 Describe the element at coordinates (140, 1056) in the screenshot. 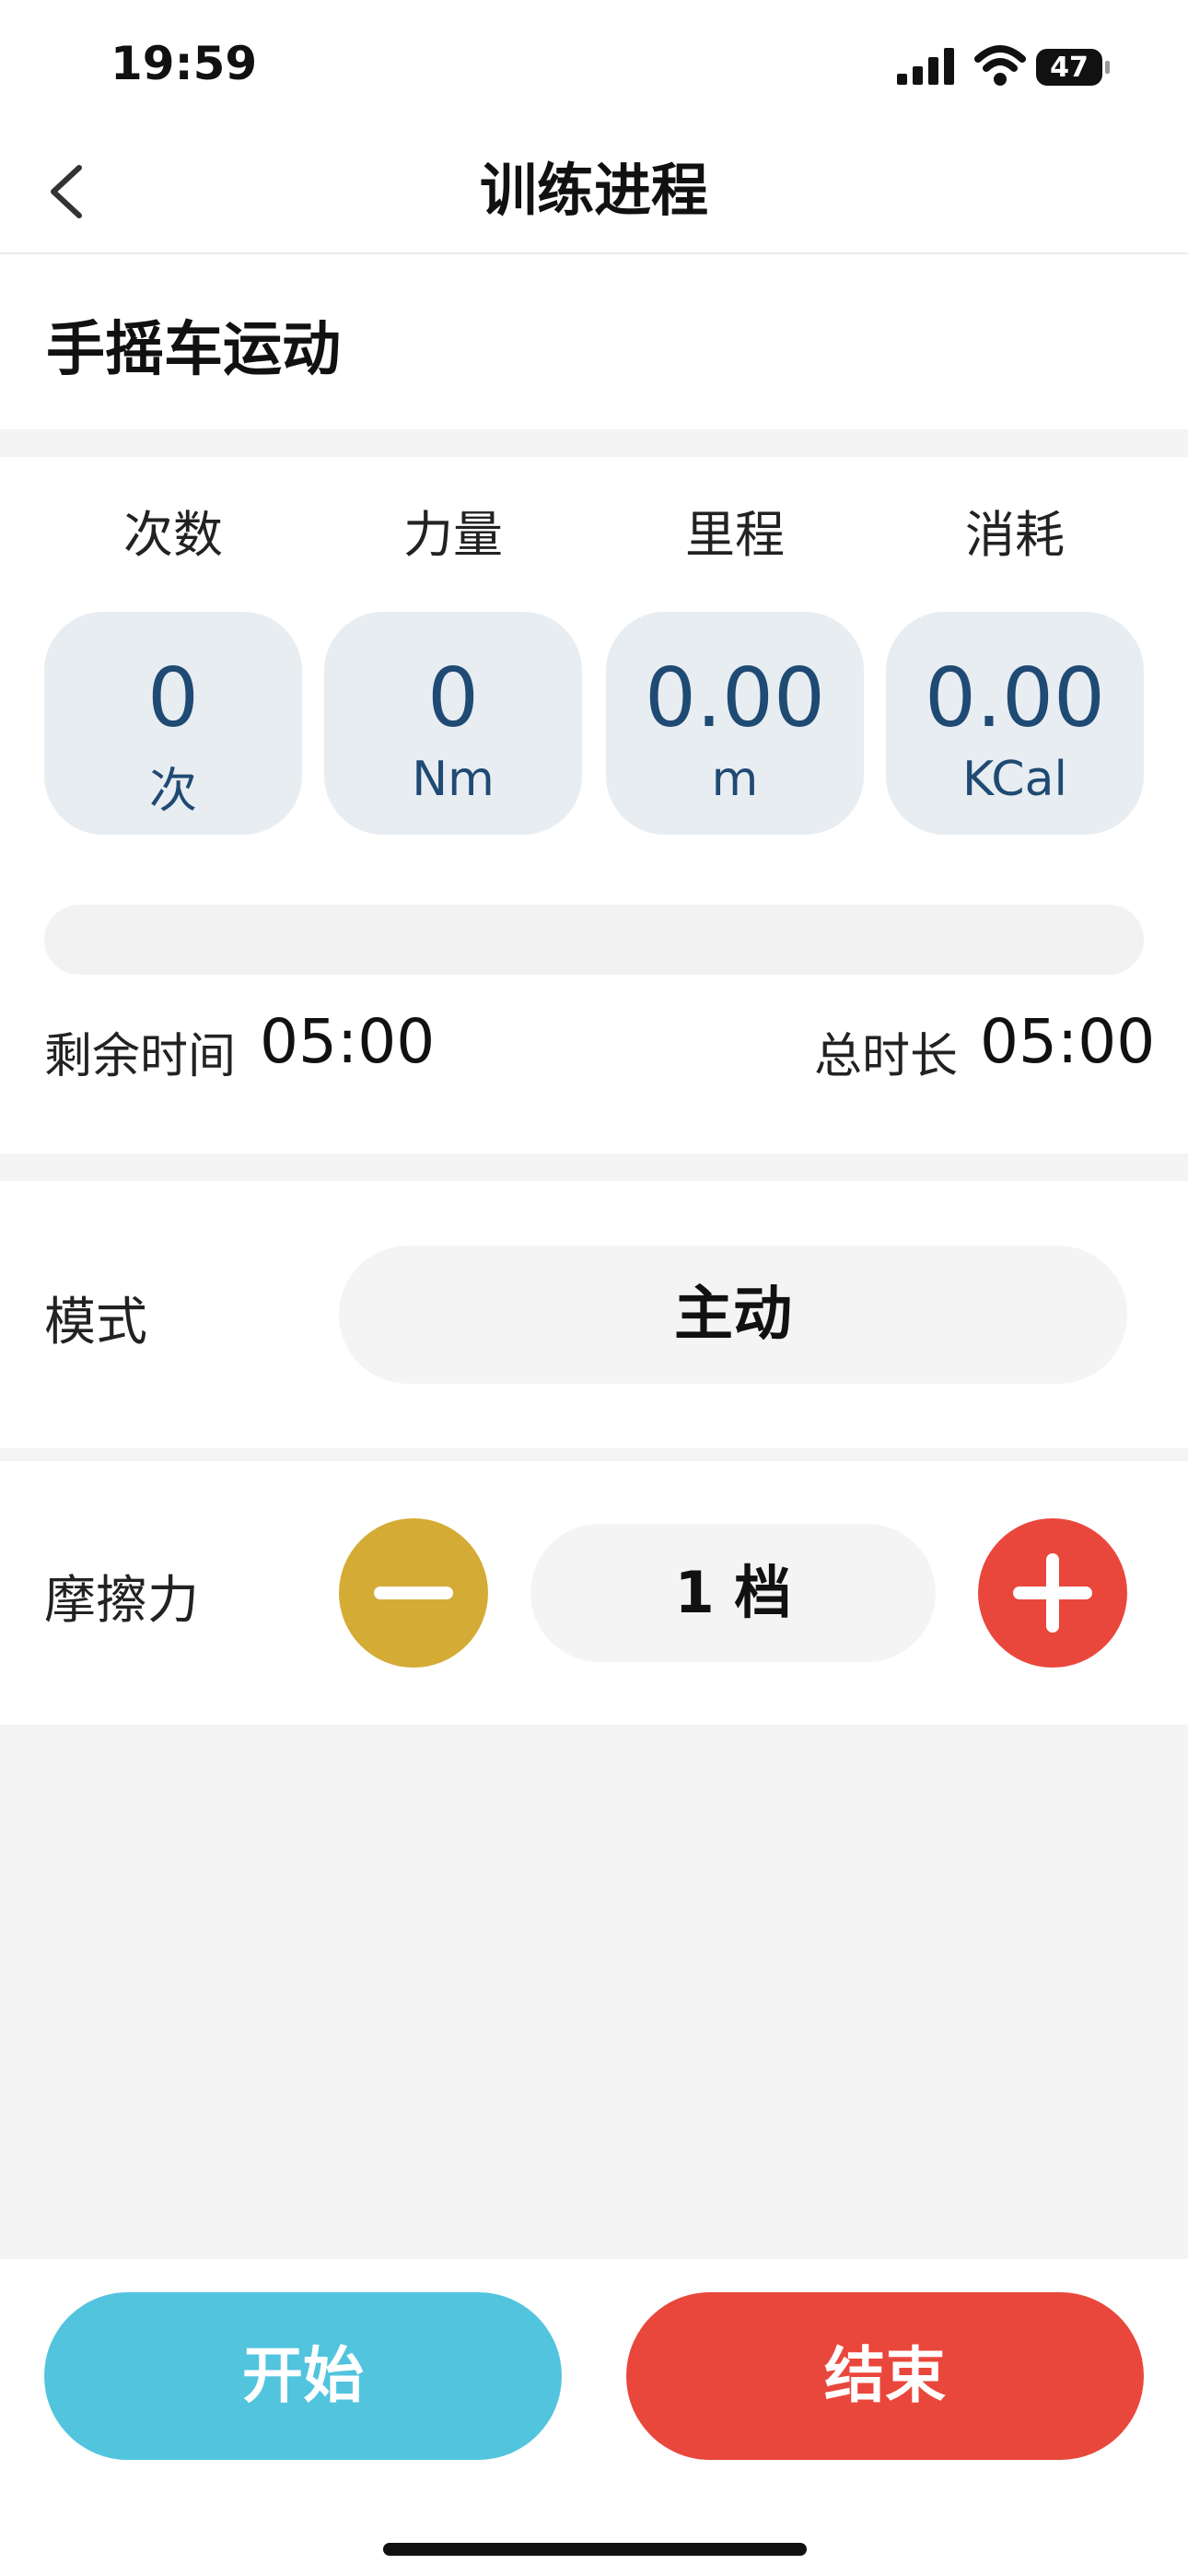

I see `remaining-time-label: 剩余时间` at that location.